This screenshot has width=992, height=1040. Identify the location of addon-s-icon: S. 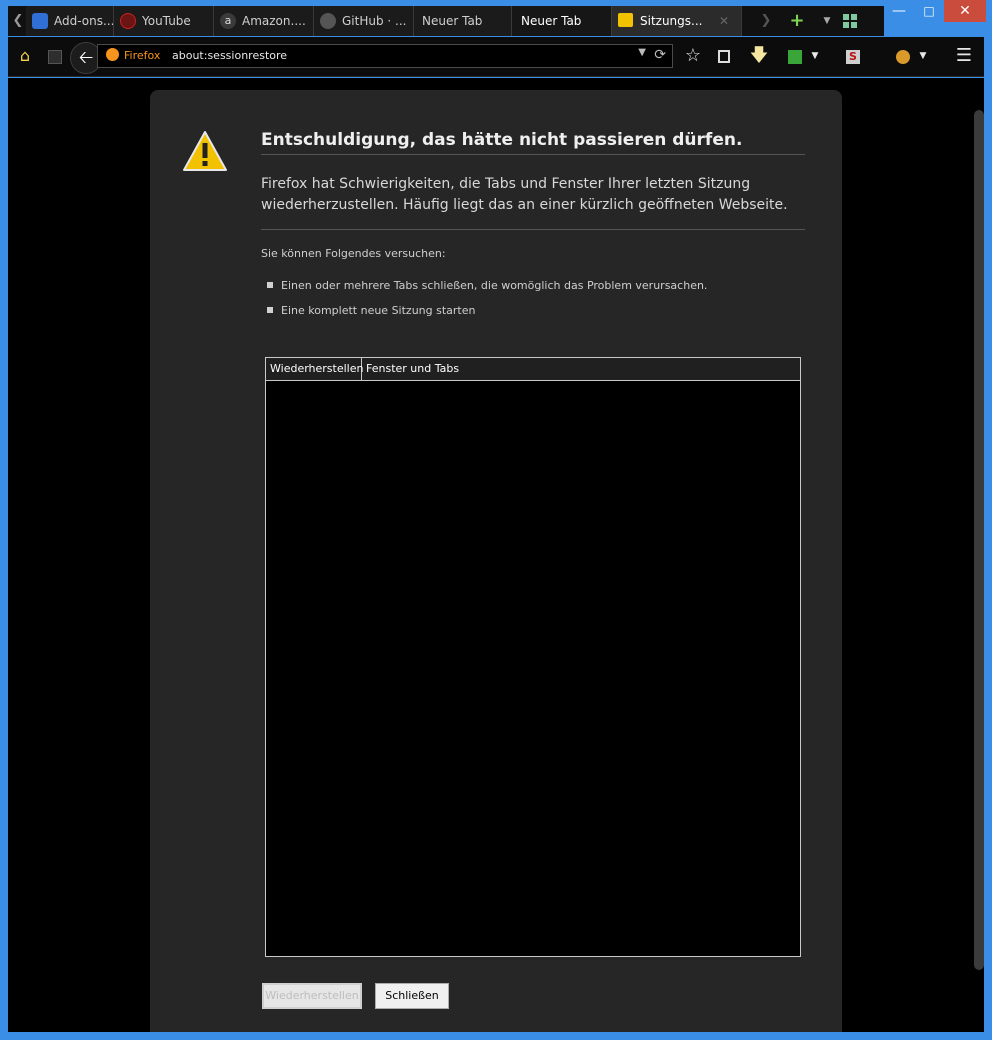
(853, 56).